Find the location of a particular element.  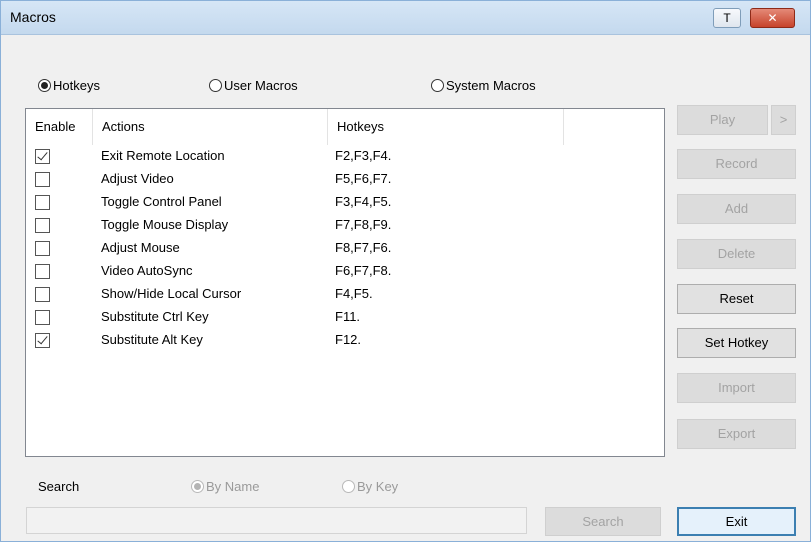

radio-by-key-label: By Key is located at coordinates (378, 486).